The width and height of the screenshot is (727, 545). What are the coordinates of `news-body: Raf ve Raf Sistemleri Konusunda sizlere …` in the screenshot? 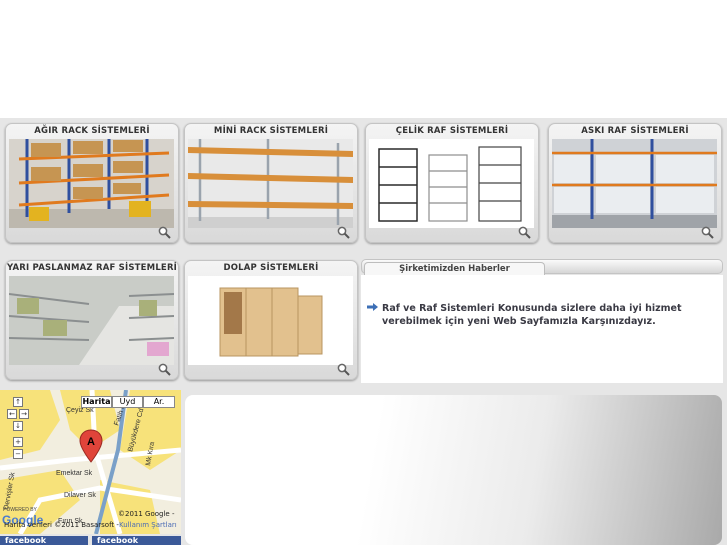 It's located at (542, 329).